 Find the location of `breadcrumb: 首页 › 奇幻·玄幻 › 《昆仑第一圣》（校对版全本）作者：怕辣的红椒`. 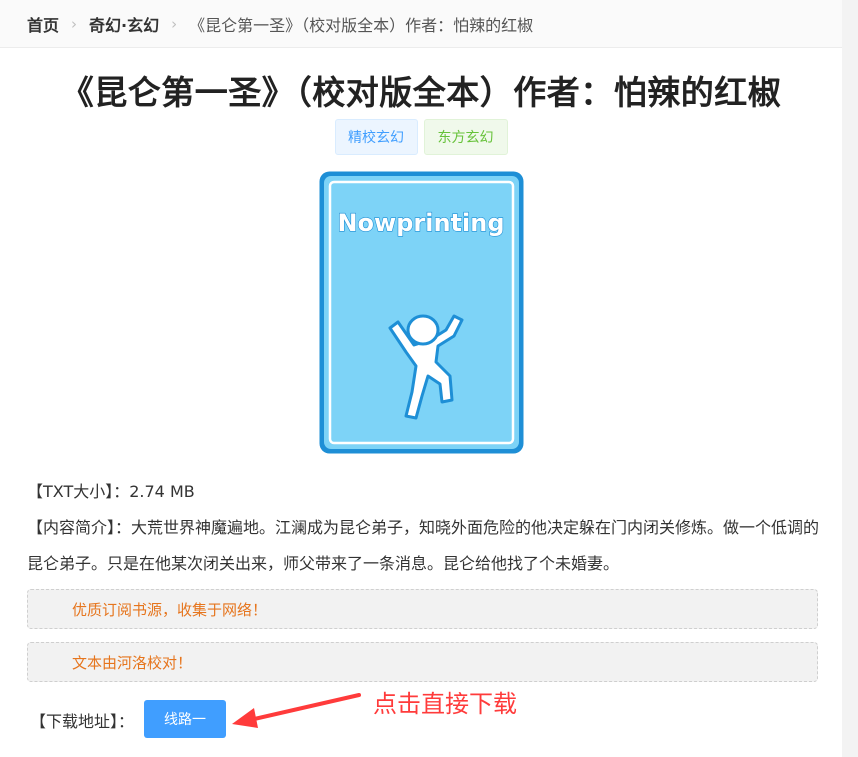

breadcrumb: 首页 › 奇幻·玄幻 › 《昆仑第一圣》（校对版全本）作者：怕辣的红椒 is located at coordinates (421, 24).